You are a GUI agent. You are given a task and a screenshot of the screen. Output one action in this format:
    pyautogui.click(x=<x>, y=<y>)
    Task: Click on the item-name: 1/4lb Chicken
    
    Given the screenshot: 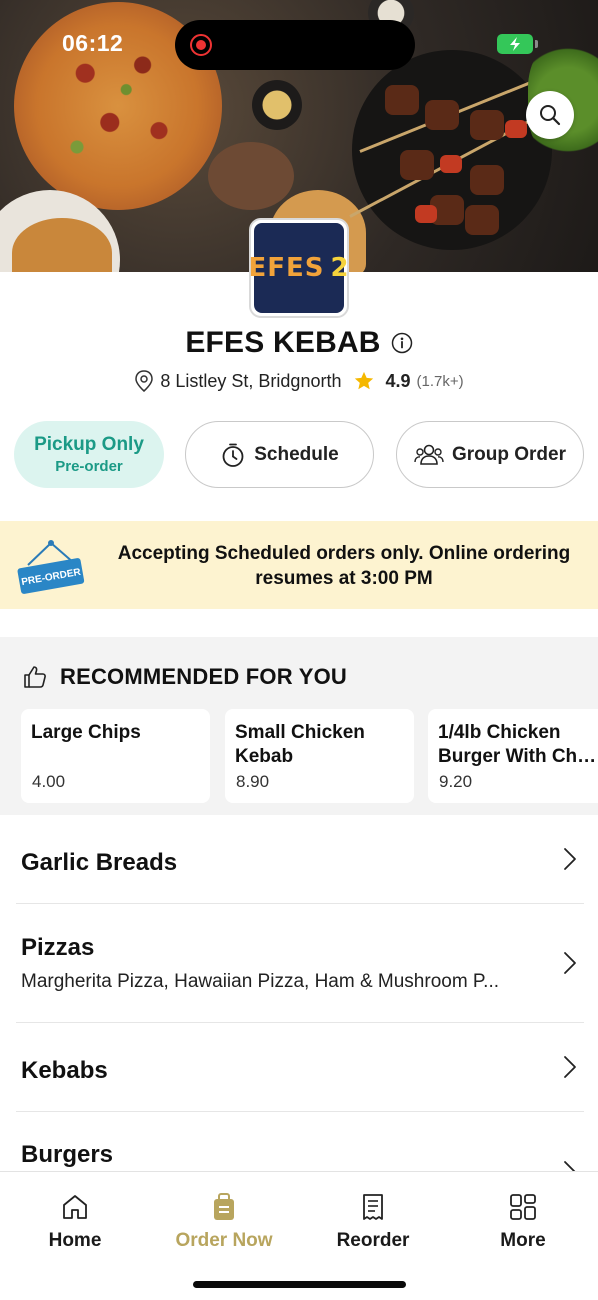 What is the action you would take?
    pyautogui.click(x=499, y=732)
    